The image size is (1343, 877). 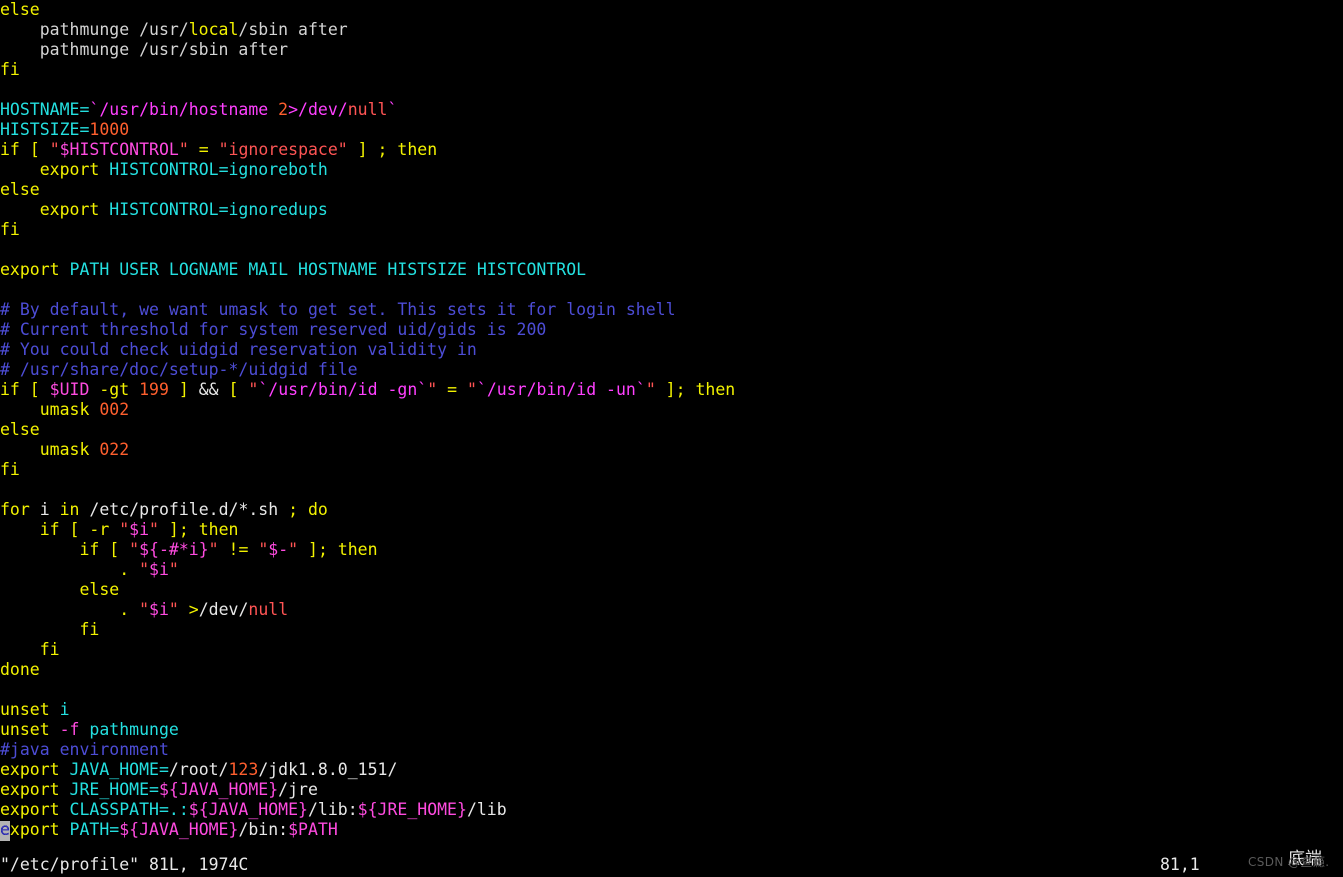 What do you see at coordinates (671, 570) in the screenshot?
I see `code-line: . "$i"` at bounding box center [671, 570].